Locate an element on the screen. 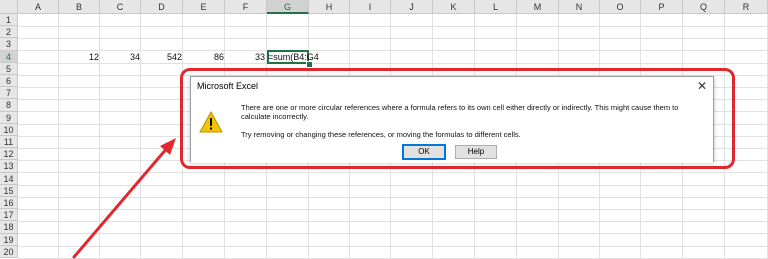  row-header-14: 14 is located at coordinates (9, 178).